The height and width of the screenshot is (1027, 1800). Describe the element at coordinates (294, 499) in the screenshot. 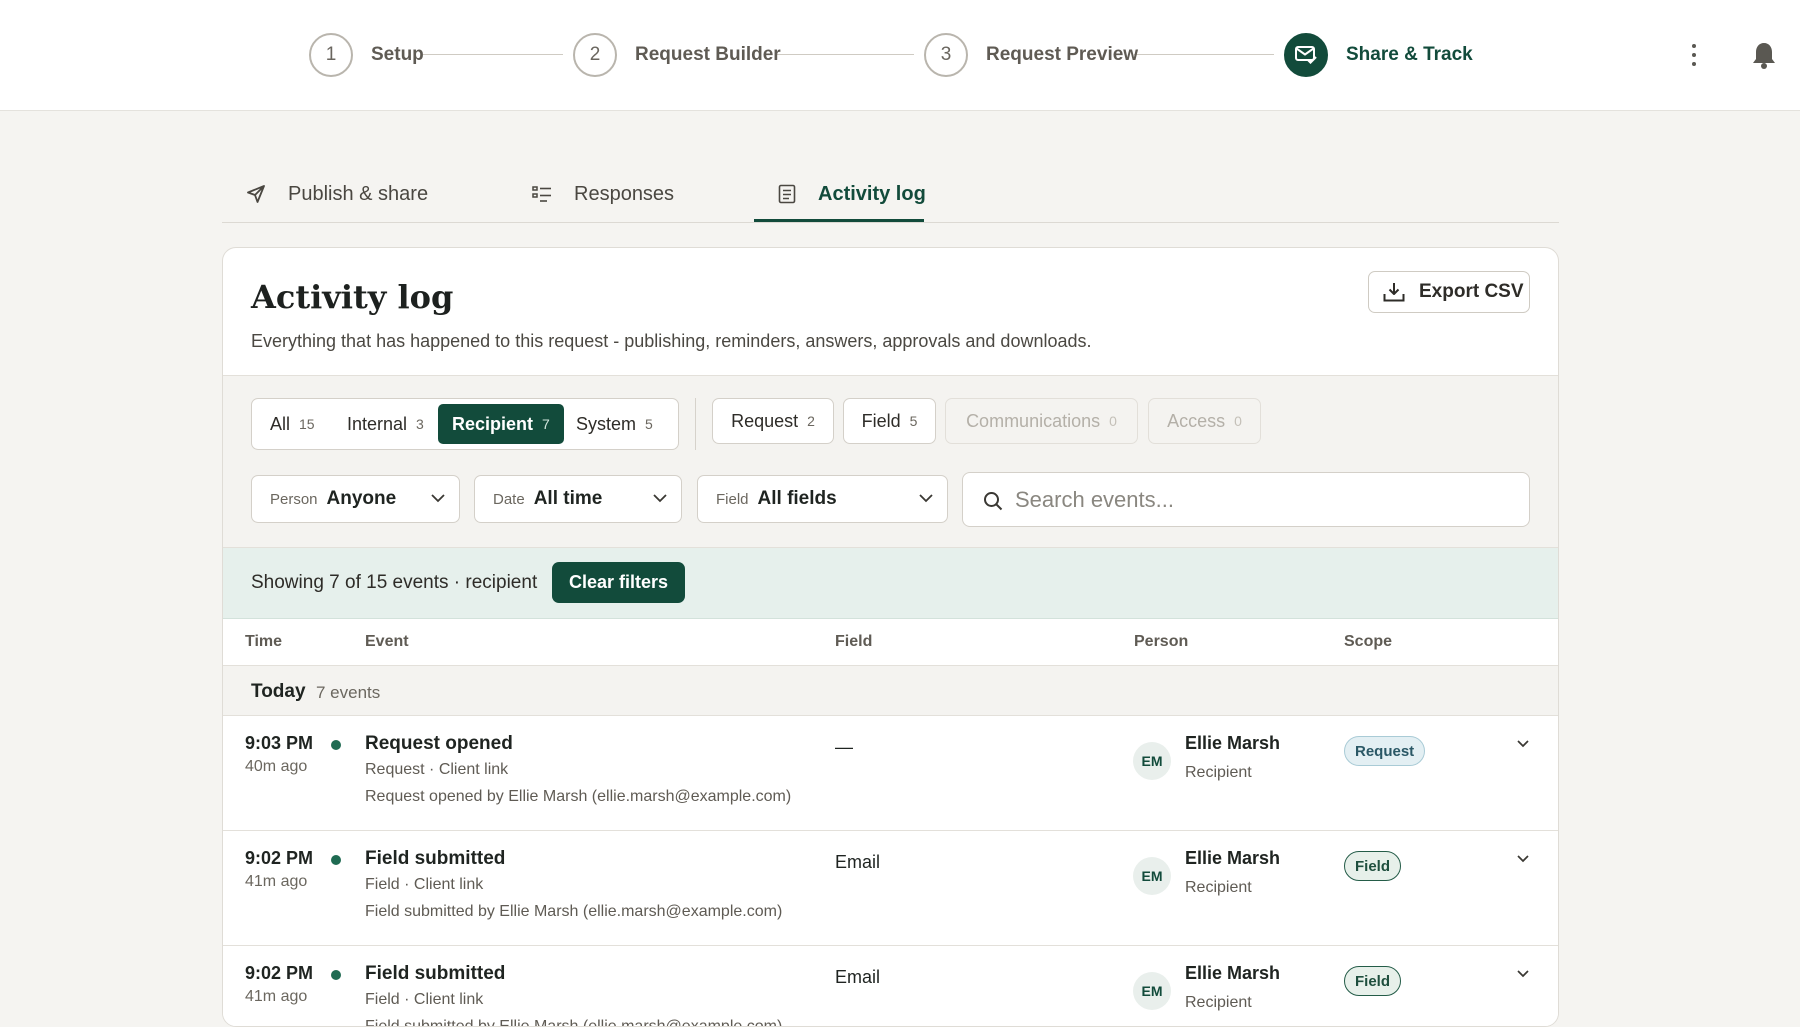

I see `select-label: Person` at that location.